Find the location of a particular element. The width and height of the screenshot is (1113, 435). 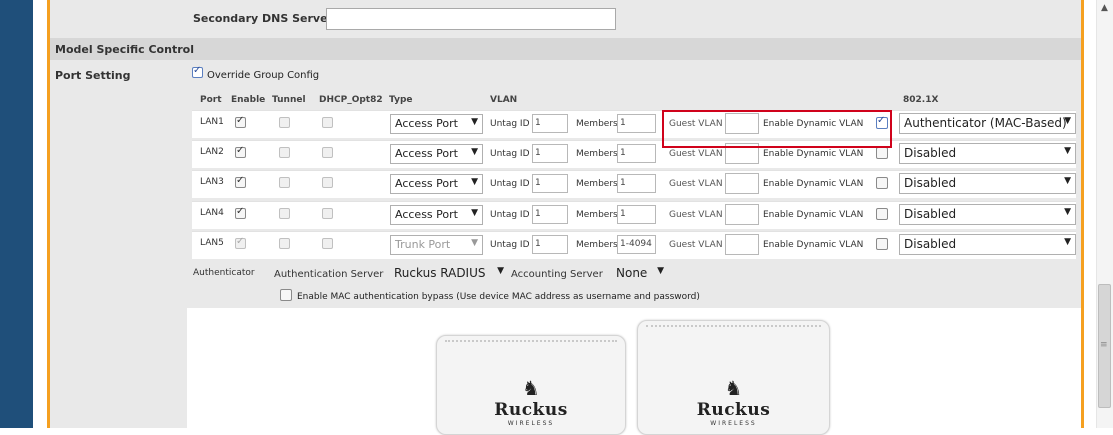

right-accent-border is located at coordinates (1082, 214).